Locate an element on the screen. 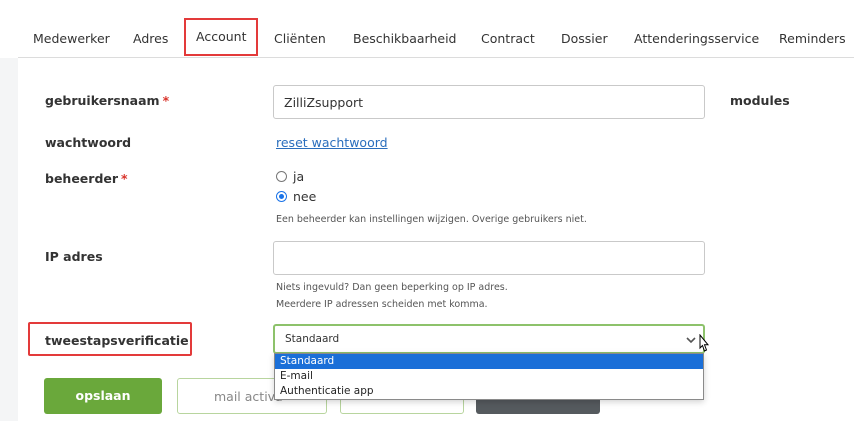  tab-attenderingsservice: Attenderingsservice is located at coordinates (696, 39).